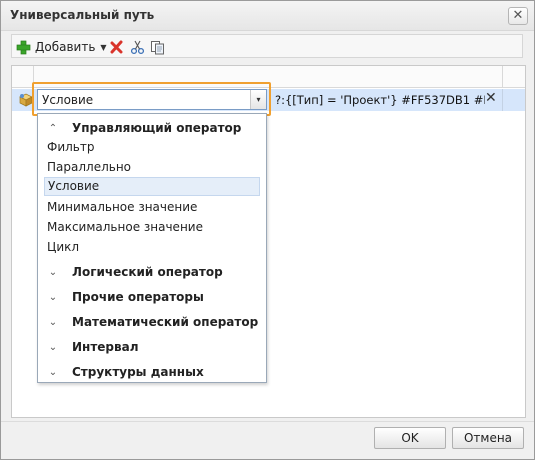 The image size is (535, 460). Describe the element at coordinates (68, 100) in the screenshot. I see `combobox-value: Условие` at that location.